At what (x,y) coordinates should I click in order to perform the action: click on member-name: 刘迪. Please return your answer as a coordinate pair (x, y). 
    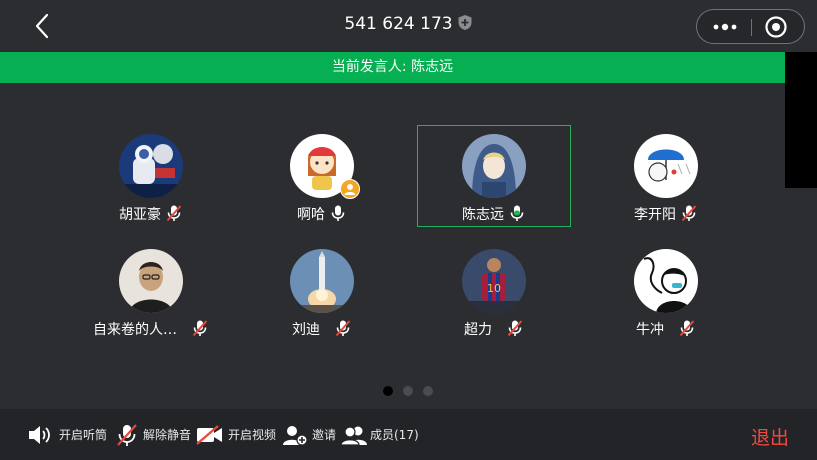
    Looking at the image, I should click on (306, 330).